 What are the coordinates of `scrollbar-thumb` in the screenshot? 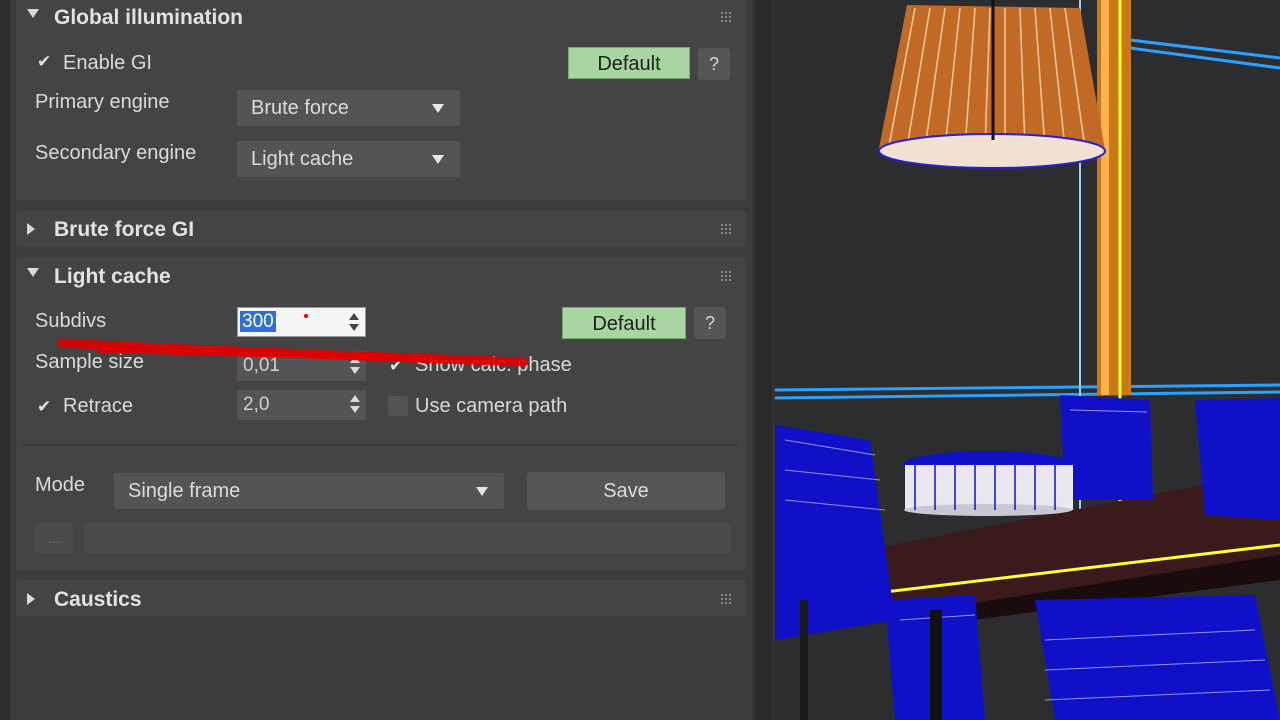 It's located at (763, 360).